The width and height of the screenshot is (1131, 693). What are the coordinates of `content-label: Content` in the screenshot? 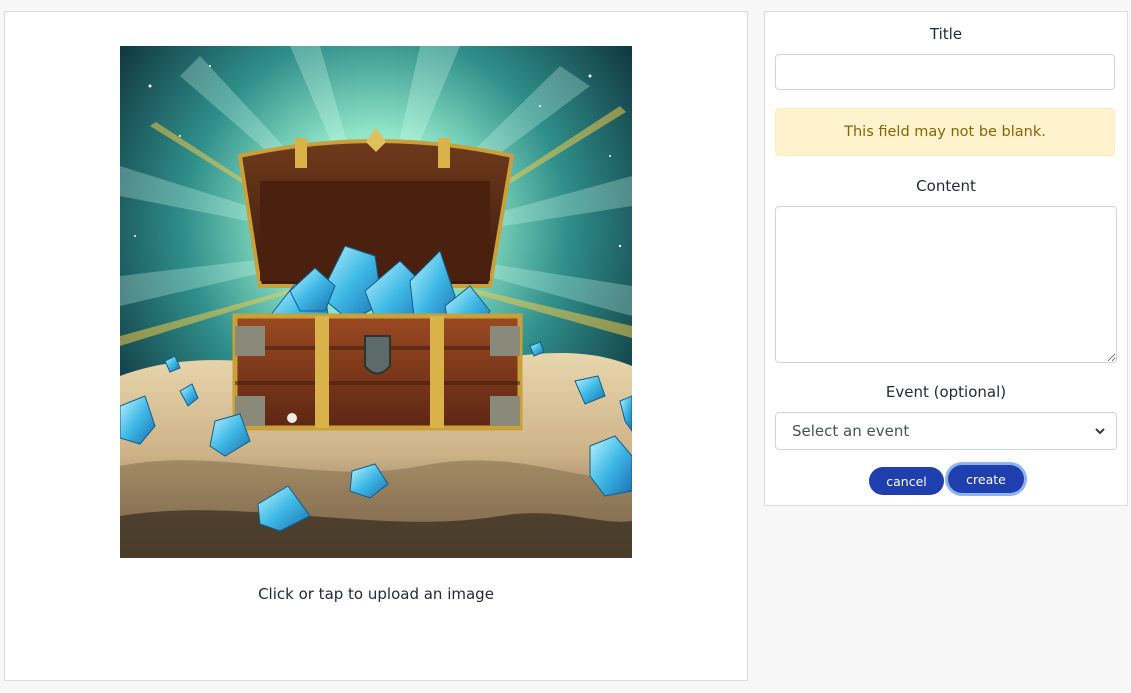 It's located at (946, 186).